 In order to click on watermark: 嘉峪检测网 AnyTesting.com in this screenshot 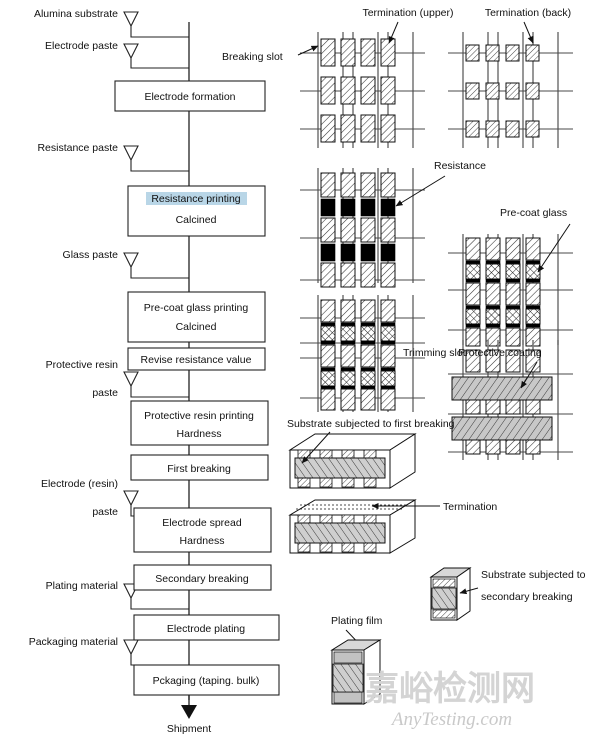, I will do `click(450, 699)`.